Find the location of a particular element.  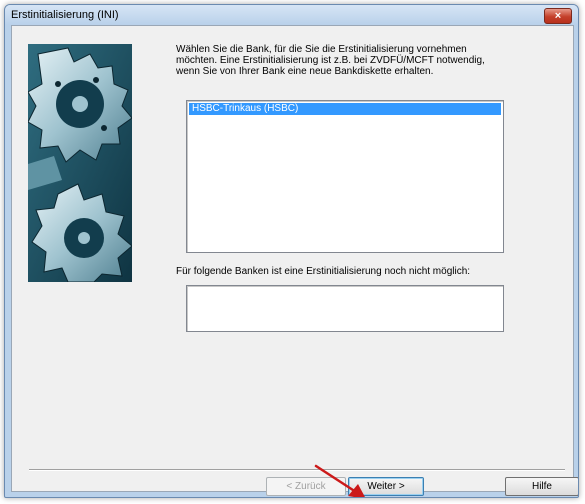

red-arrow-pointer-icon is located at coordinates (339, 480).